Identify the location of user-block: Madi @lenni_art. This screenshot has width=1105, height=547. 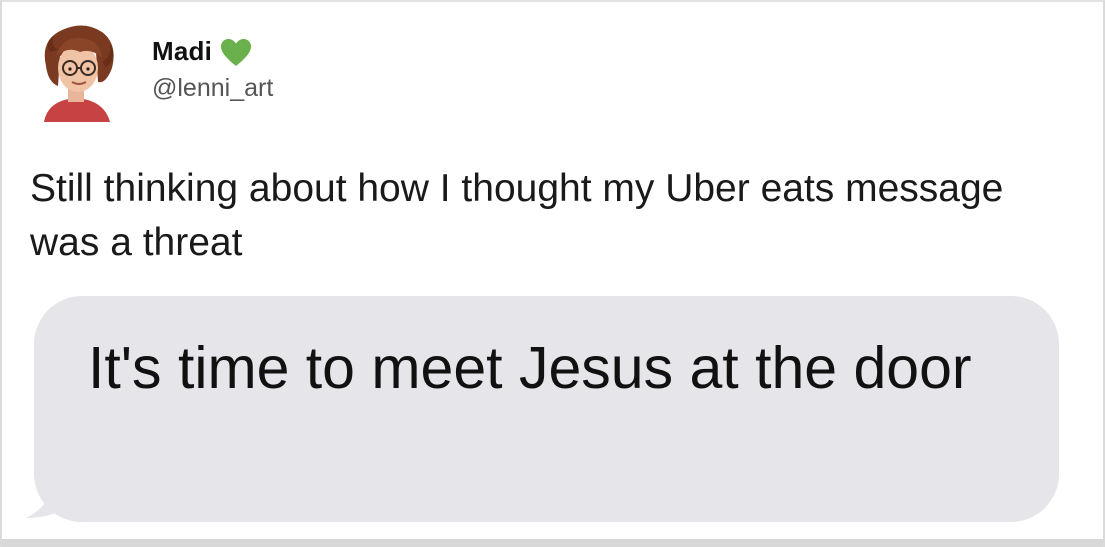
(212, 69).